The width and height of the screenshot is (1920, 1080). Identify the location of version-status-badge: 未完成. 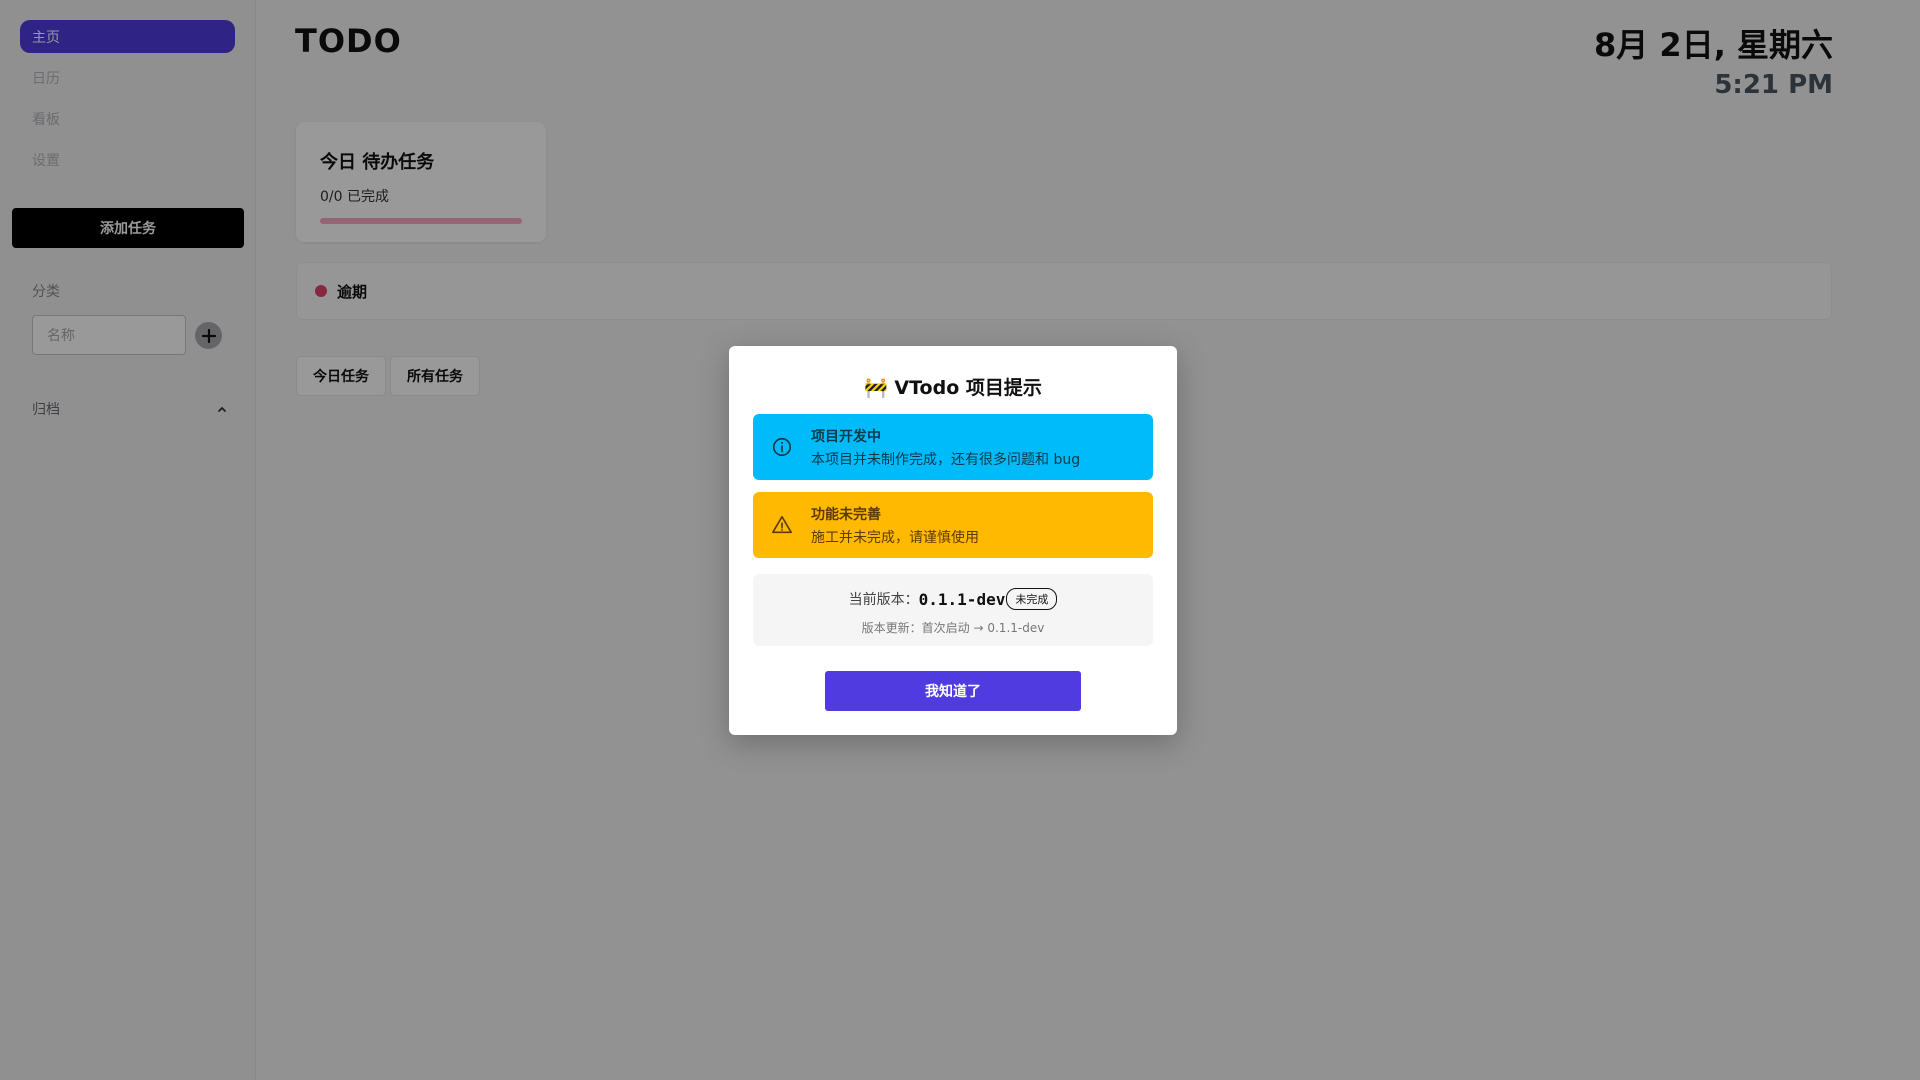
(1032, 599).